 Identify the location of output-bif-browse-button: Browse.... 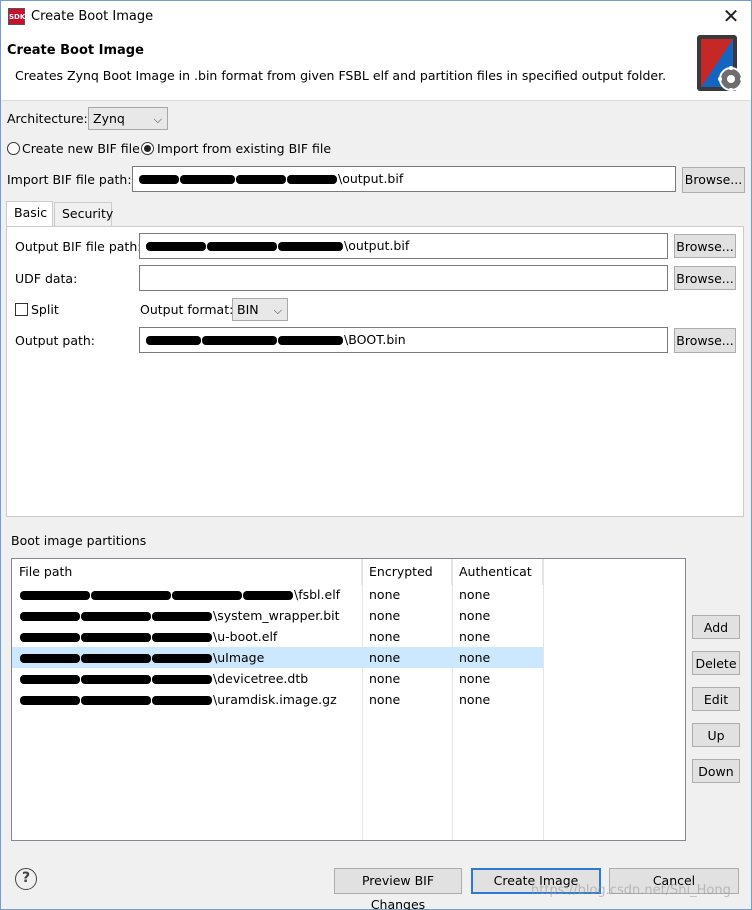
(705, 246).